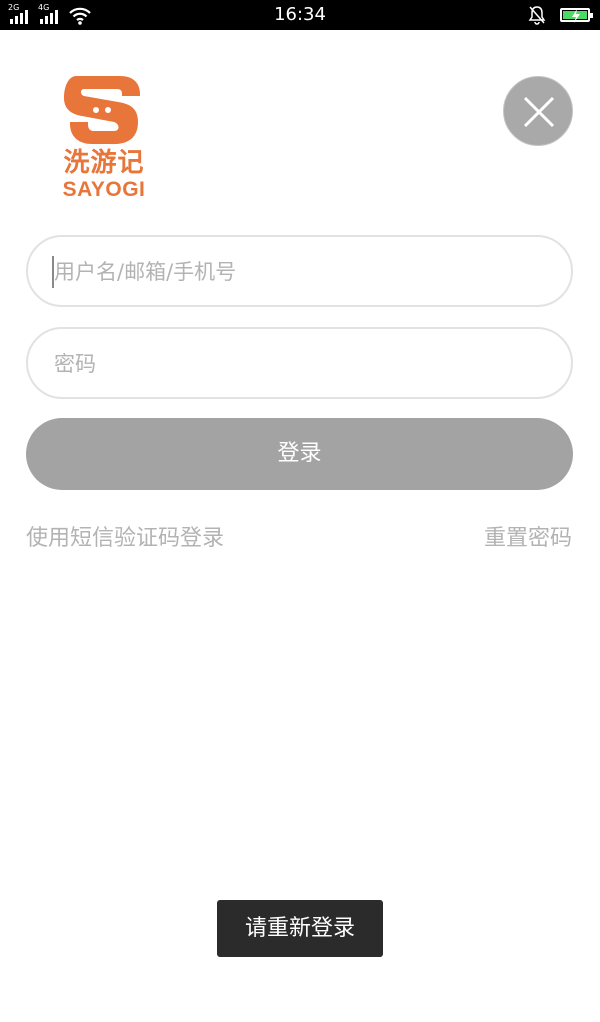  What do you see at coordinates (104, 189) in the screenshot?
I see `logo-english-name: SAYOGI` at bounding box center [104, 189].